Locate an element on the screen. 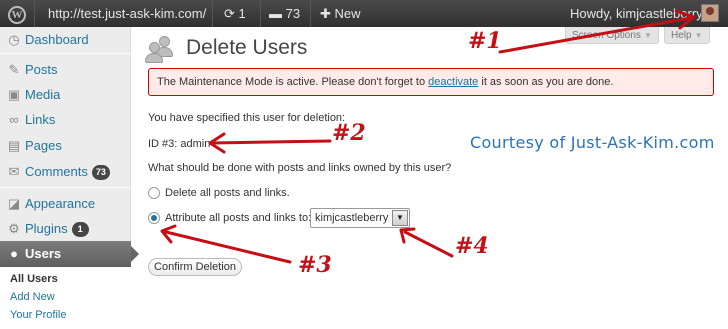 The image size is (728, 329). updates-button: ⟳ 1 is located at coordinates (235, 13).